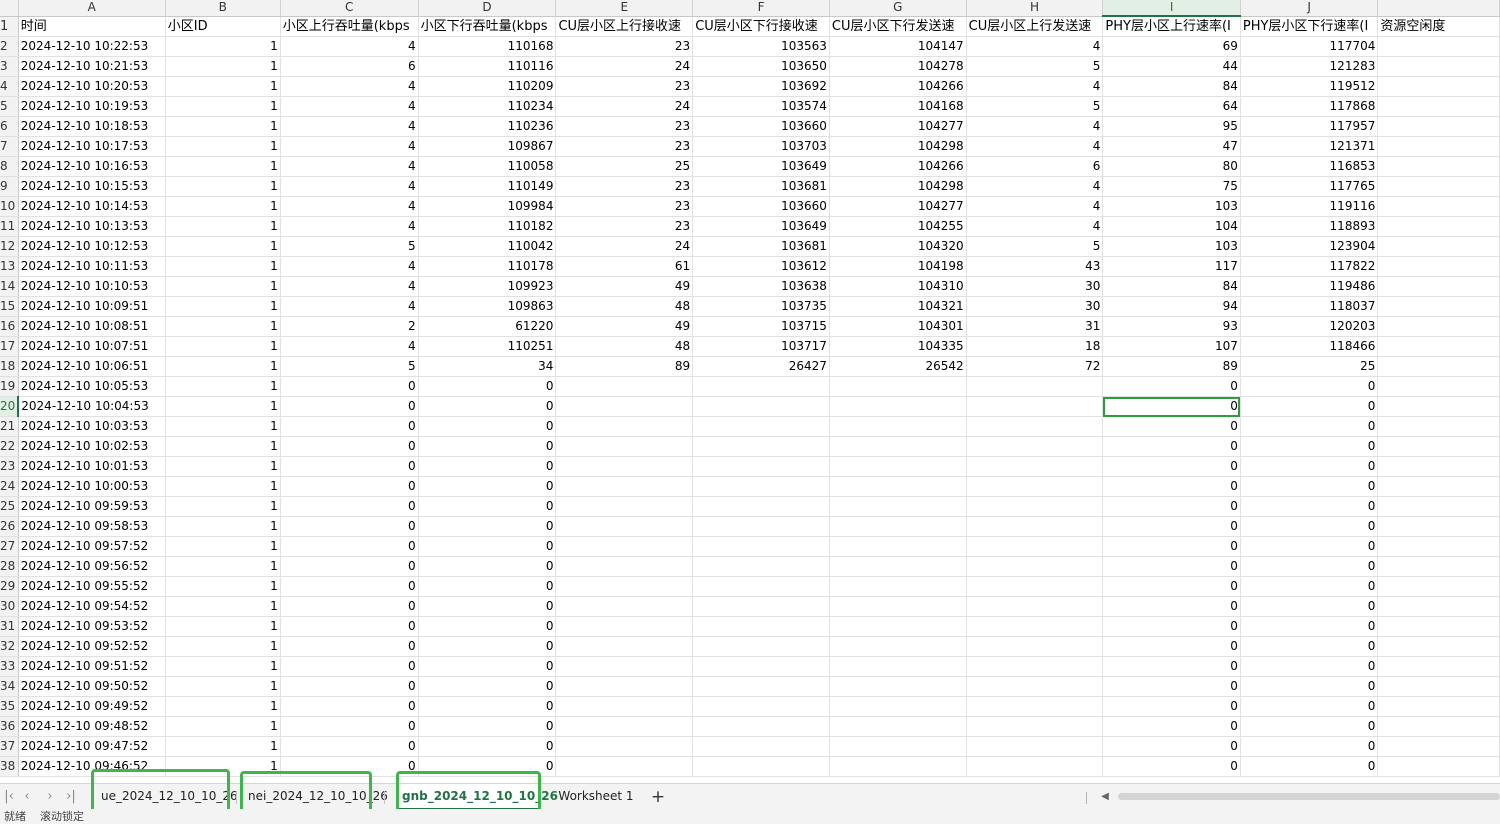 The image size is (1500, 824). Describe the element at coordinates (223, 8) in the screenshot. I see `column-header: B` at that location.